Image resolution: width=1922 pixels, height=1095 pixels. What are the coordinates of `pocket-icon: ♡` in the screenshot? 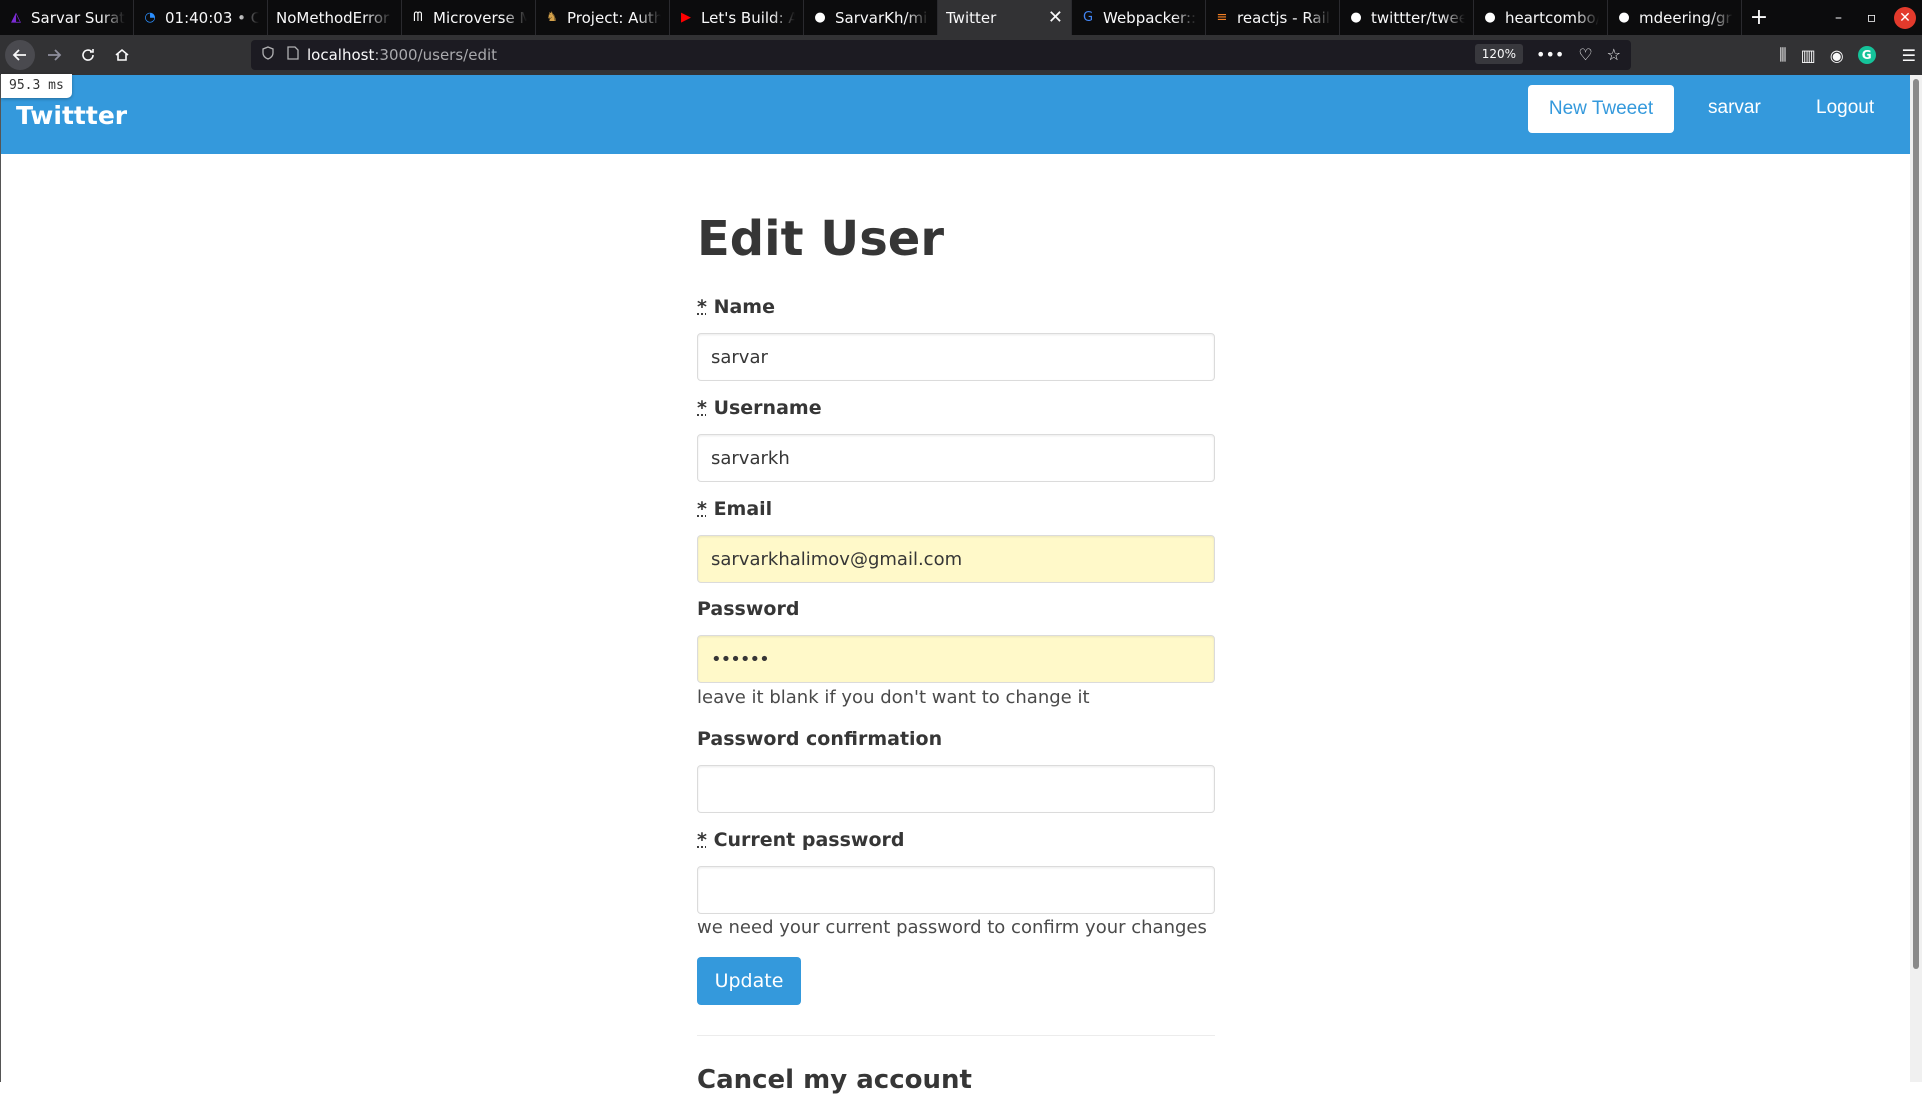 It's located at (1585, 54).